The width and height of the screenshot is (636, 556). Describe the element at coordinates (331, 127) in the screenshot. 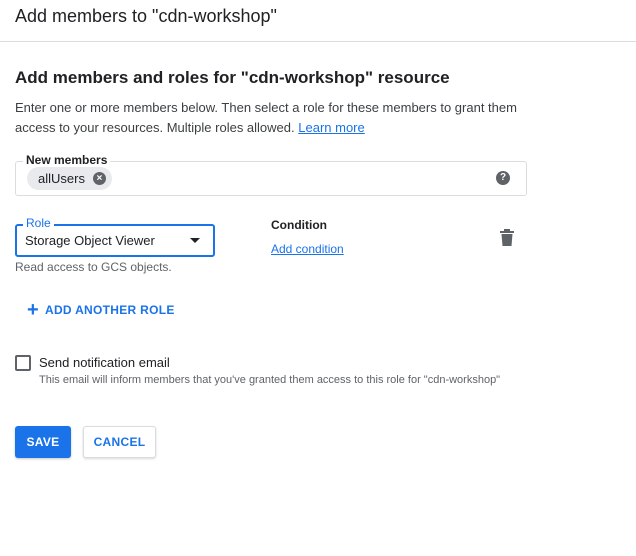

I see `learn-more-link: Learn more` at that location.